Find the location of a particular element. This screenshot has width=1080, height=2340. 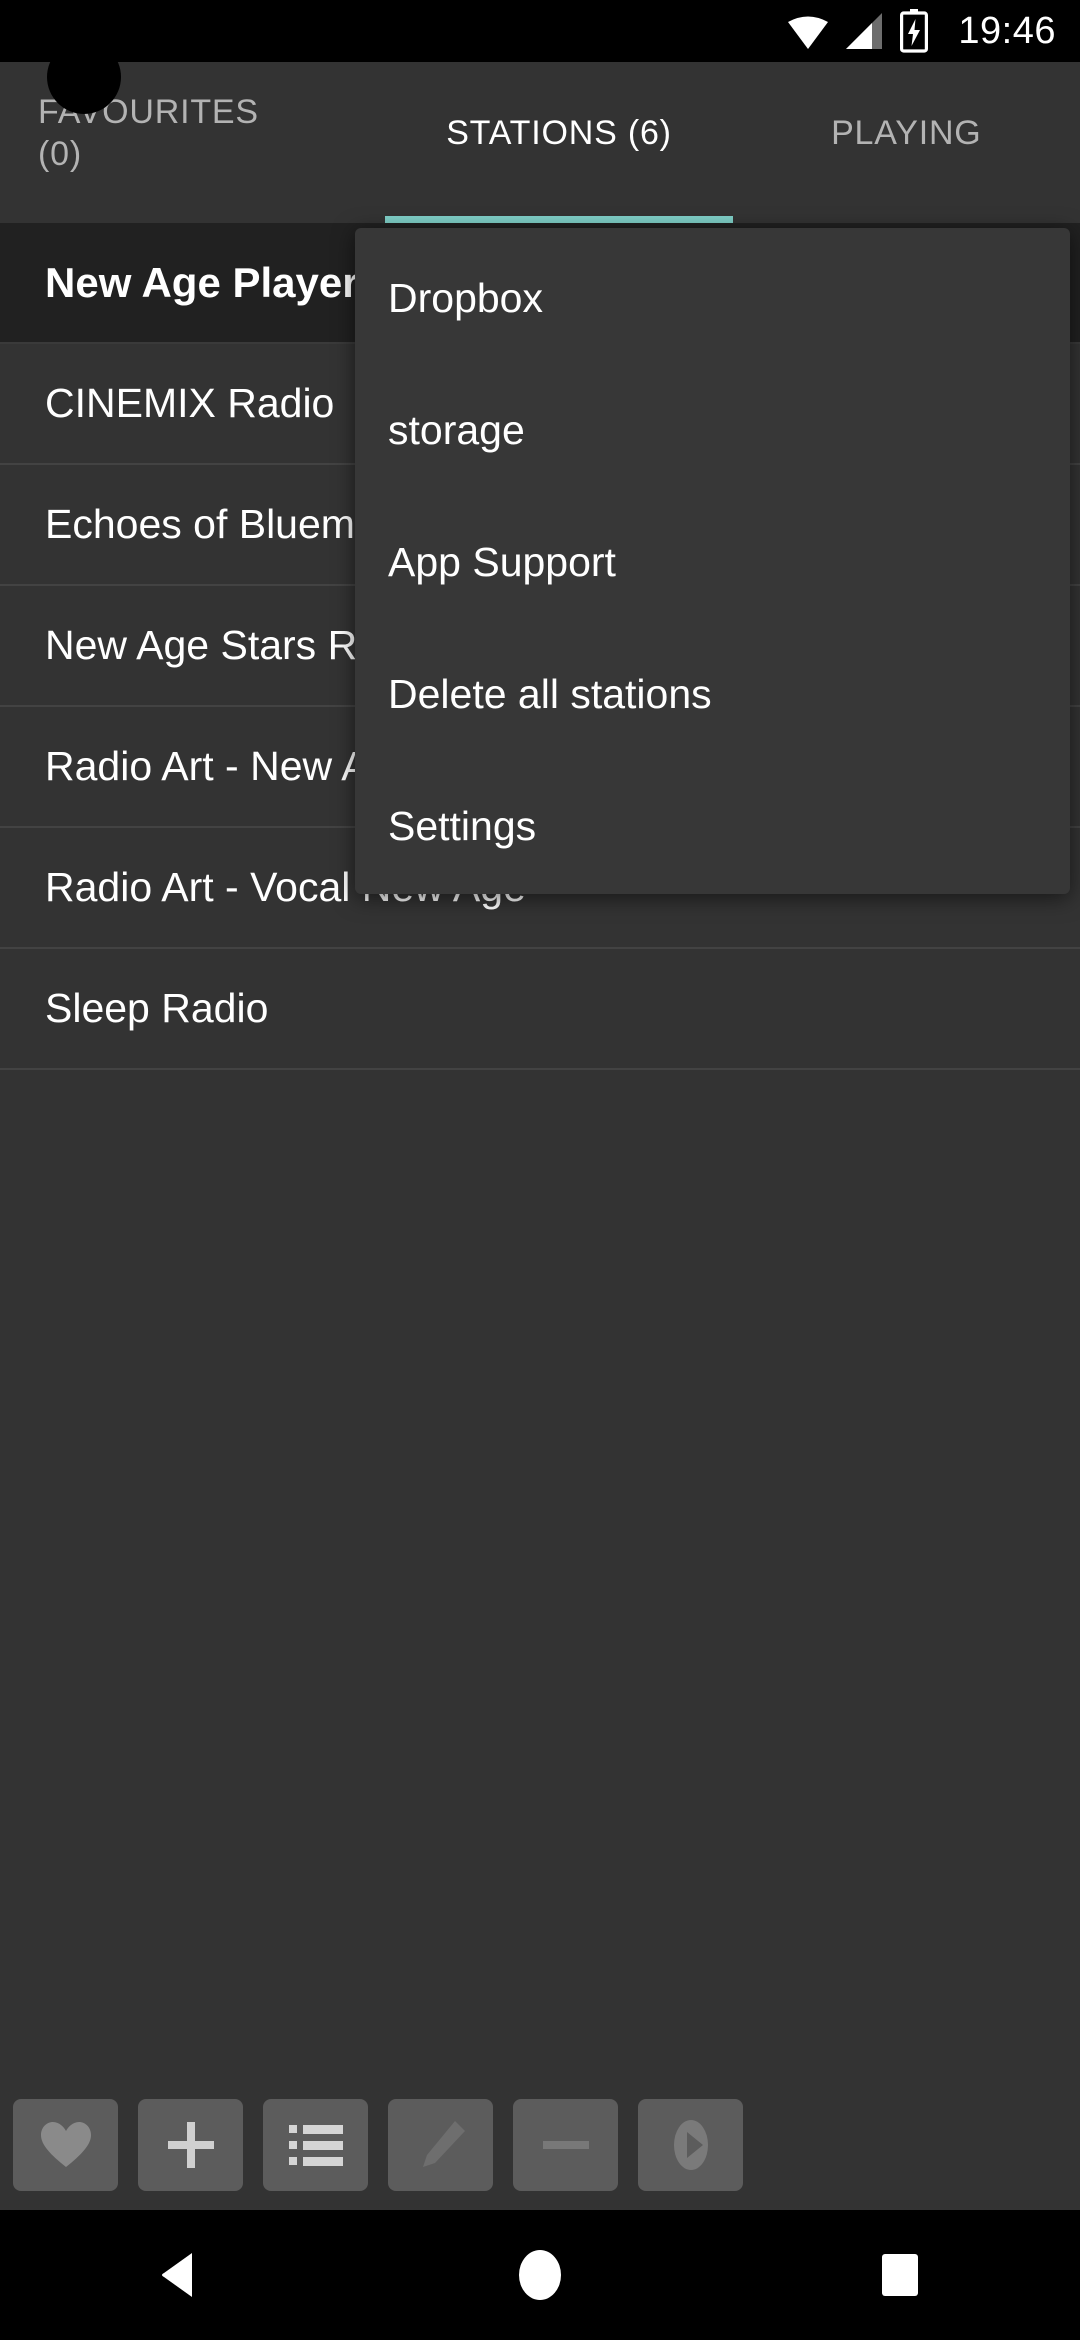

remove-station-button is located at coordinates (565, 2145).